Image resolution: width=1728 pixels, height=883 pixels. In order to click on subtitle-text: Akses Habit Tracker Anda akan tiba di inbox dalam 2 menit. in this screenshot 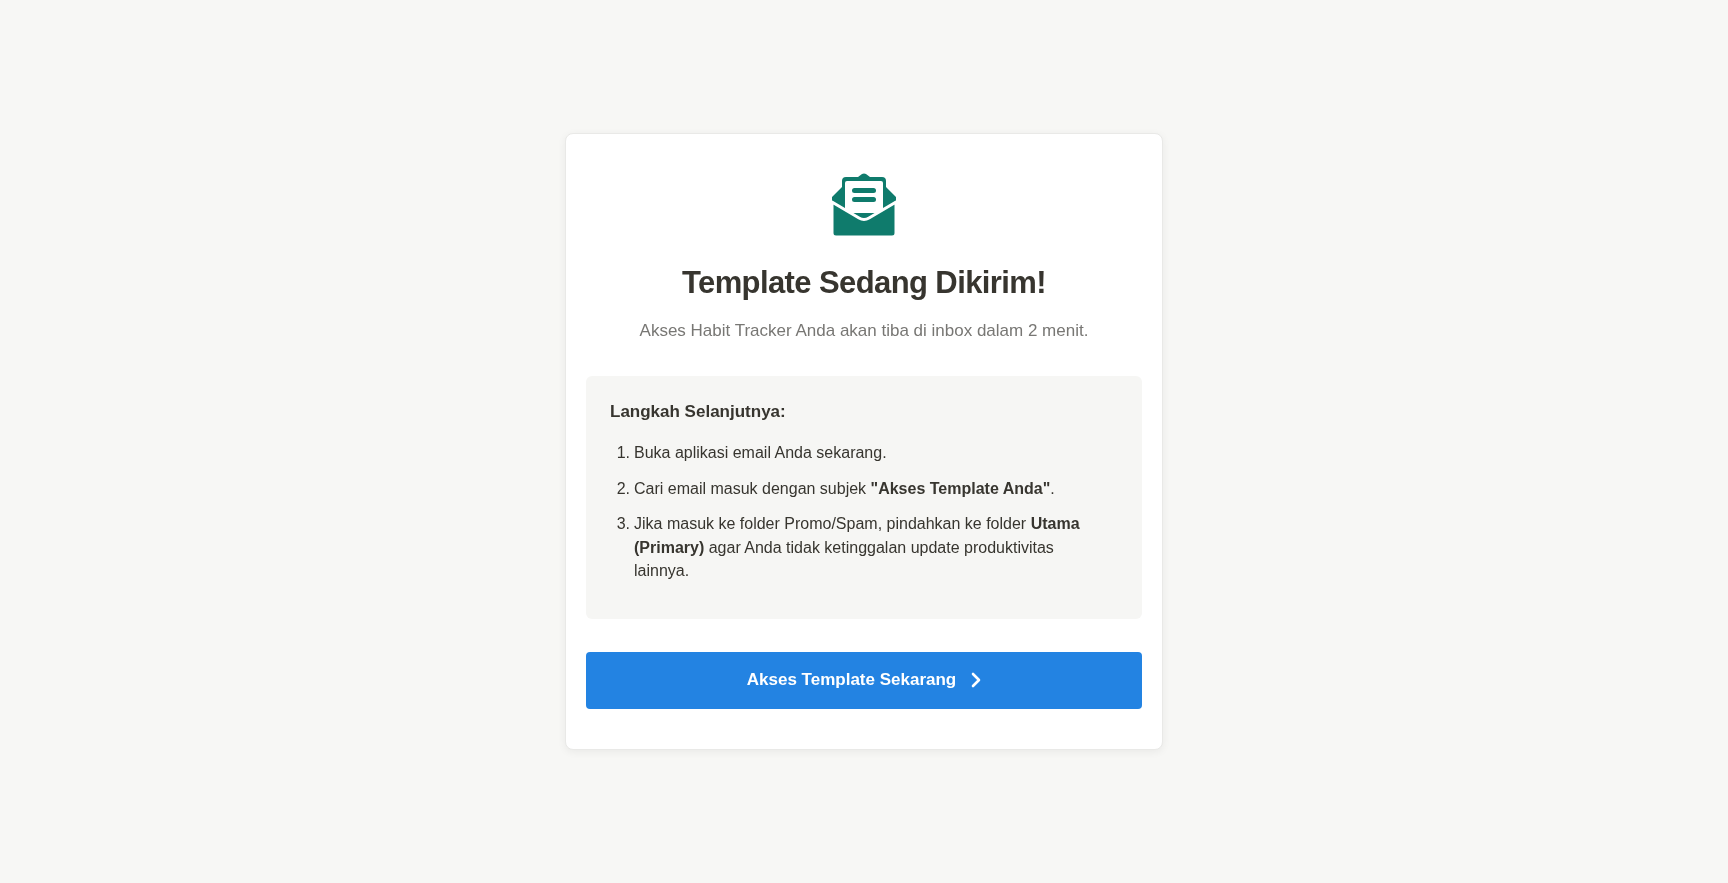, I will do `click(864, 331)`.